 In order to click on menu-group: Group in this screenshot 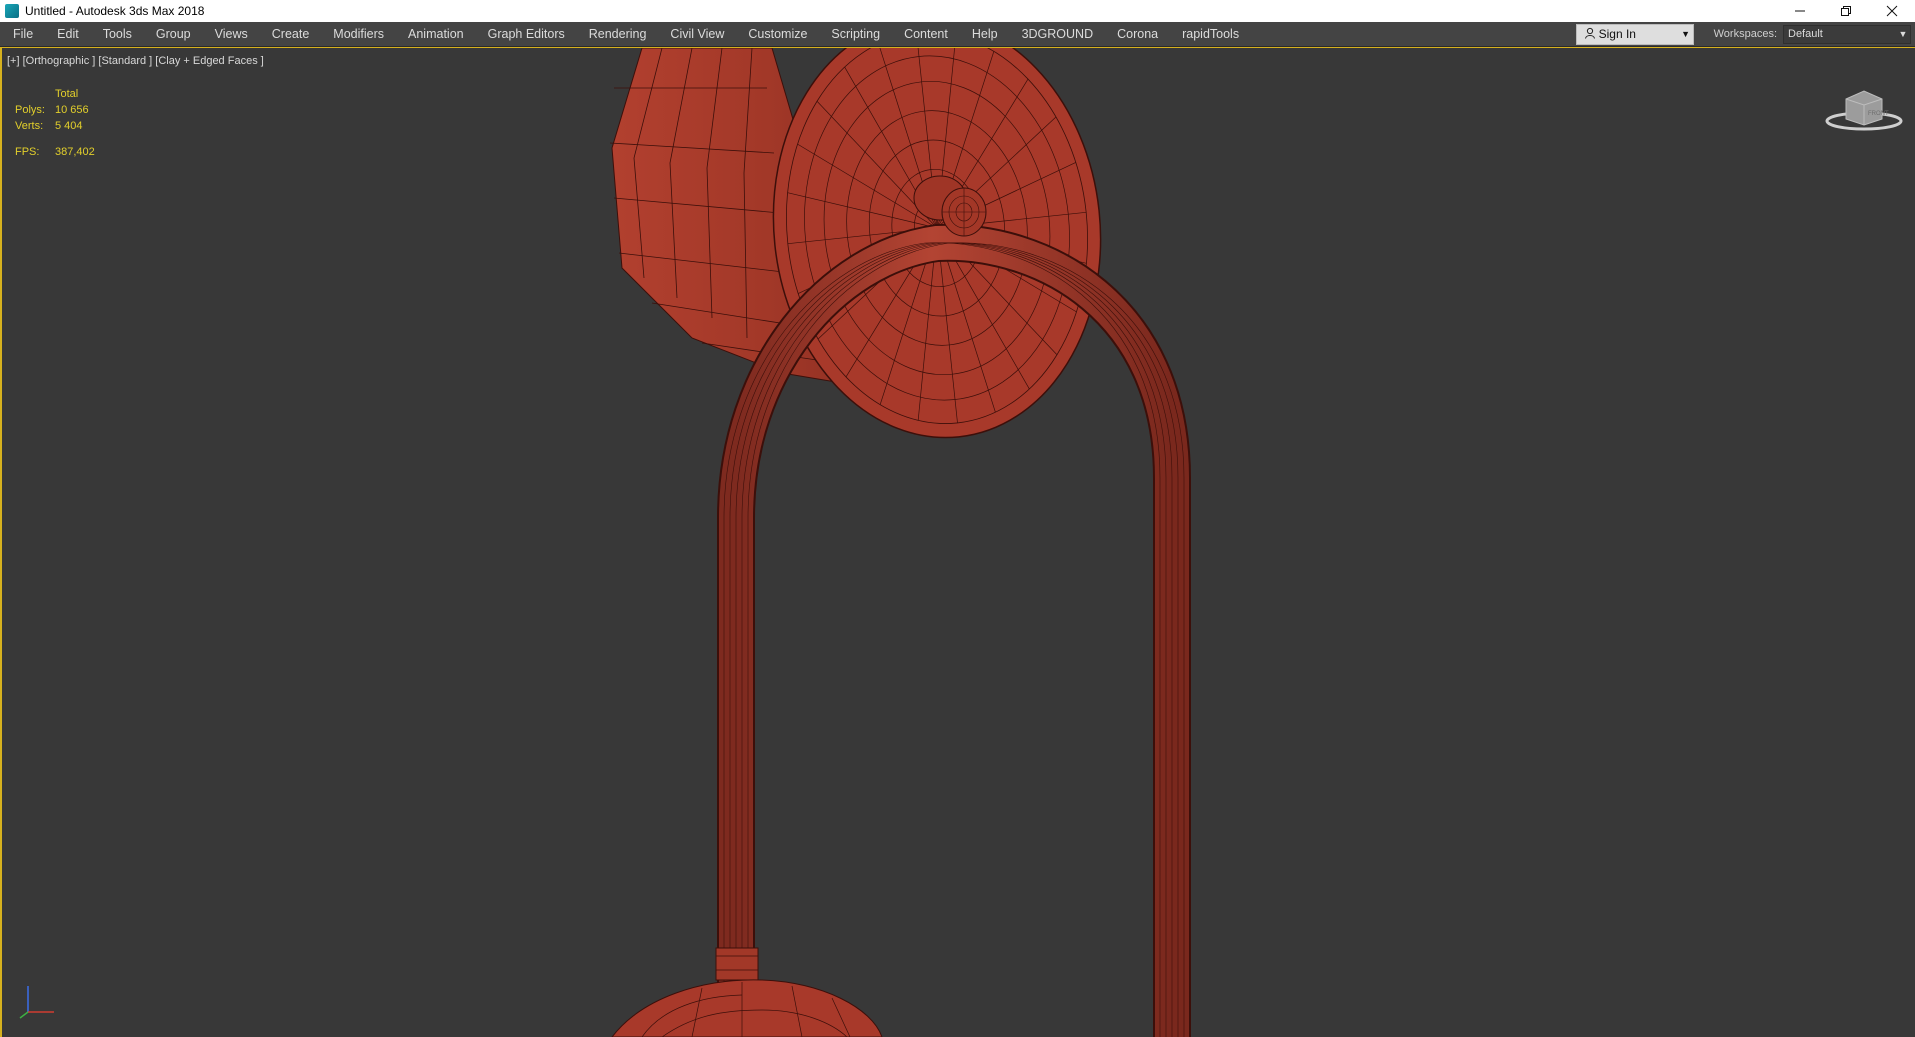, I will do `click(173, 34)`.